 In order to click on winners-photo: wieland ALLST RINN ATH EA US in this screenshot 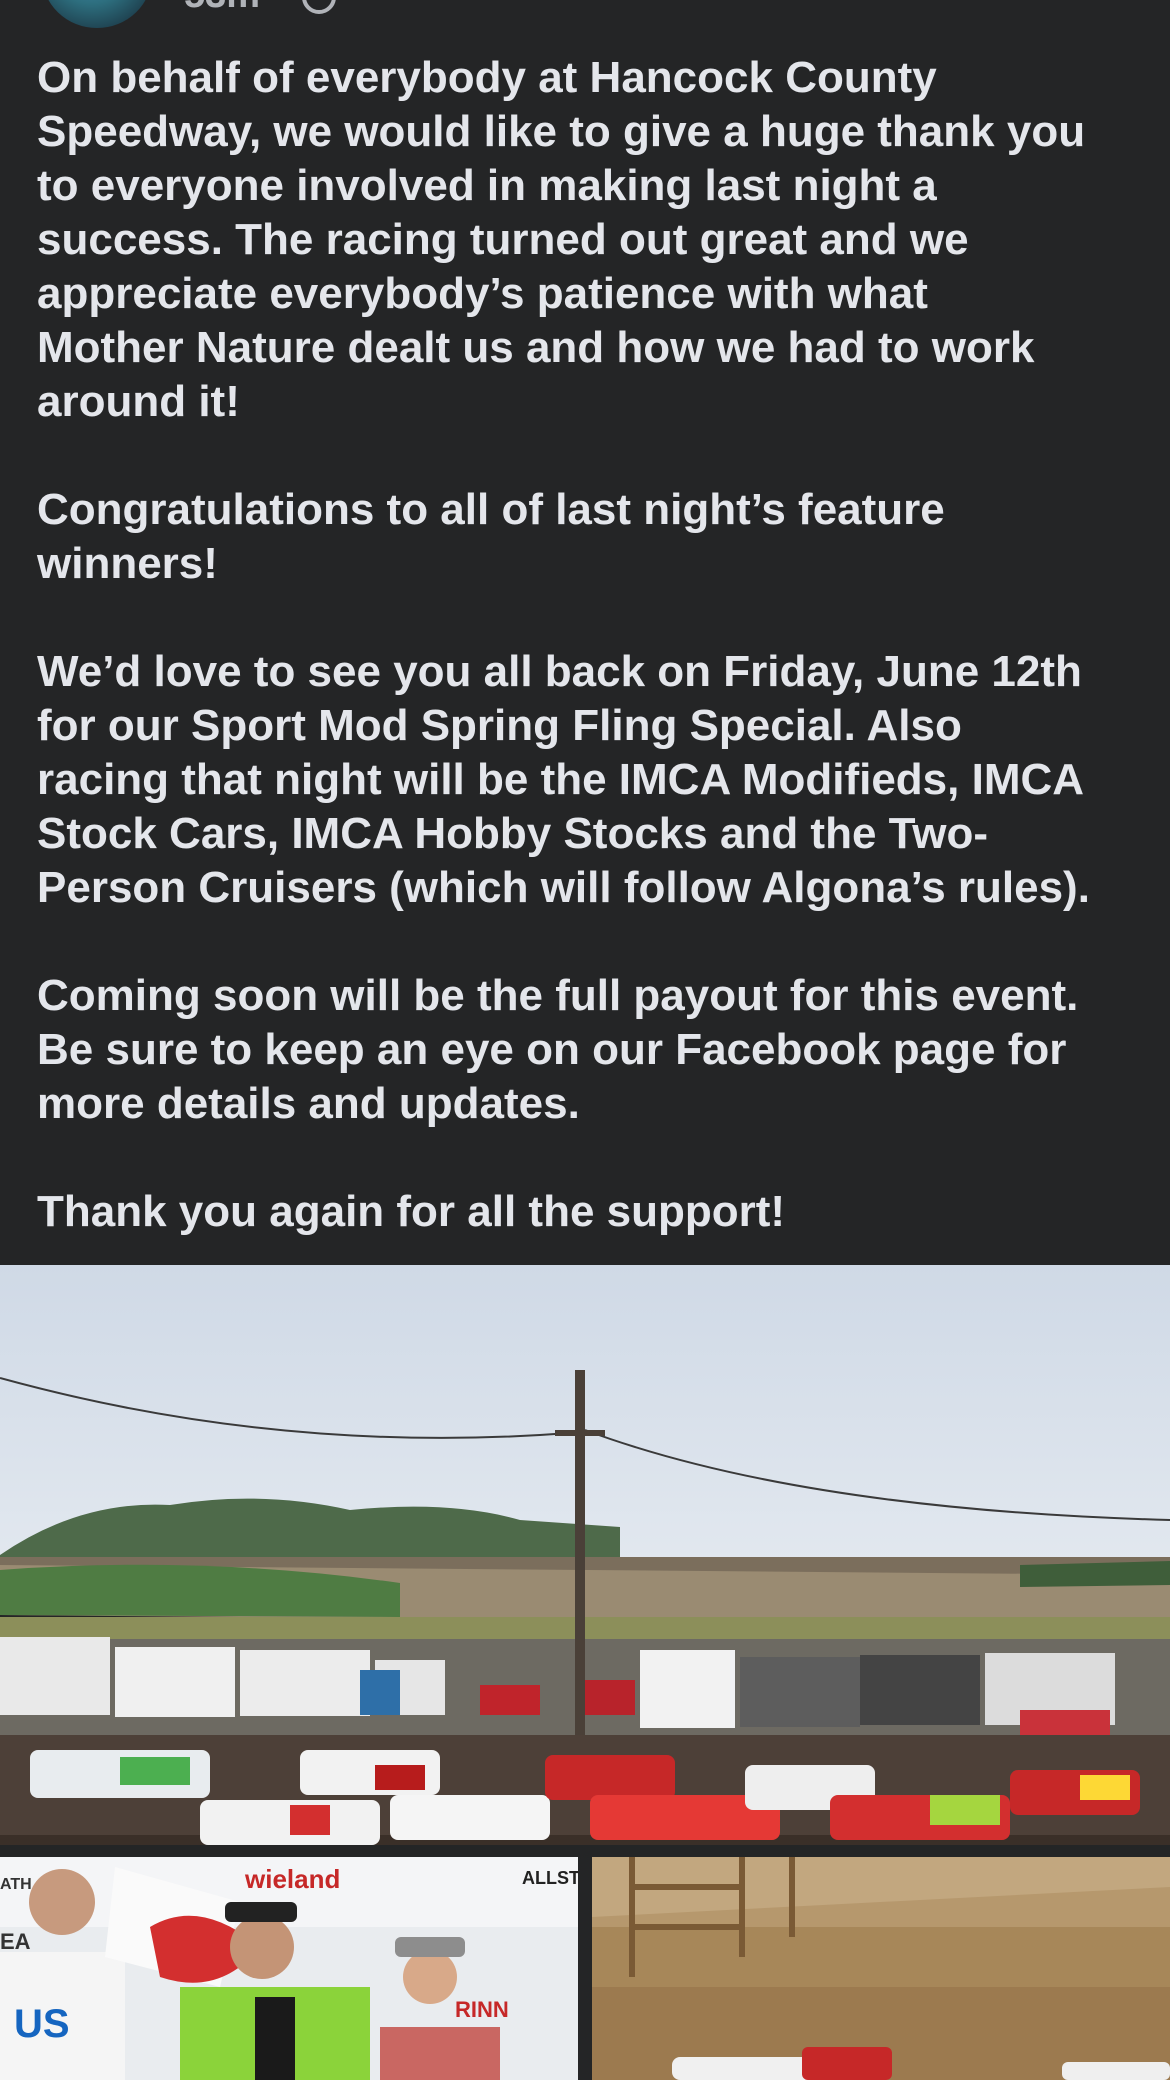, I will do `click(289, 1968)`.